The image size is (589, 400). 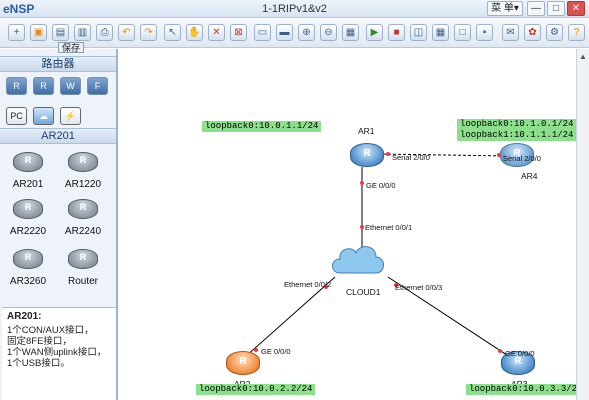 I want to click on forum-icon: ✉, so click(x=510, y=32).